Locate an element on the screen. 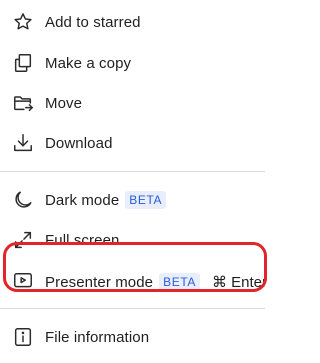 This screenshot has width=320, height=363. menu-item-add-to-starred: Add to starred is located at coordinates (135, 22).